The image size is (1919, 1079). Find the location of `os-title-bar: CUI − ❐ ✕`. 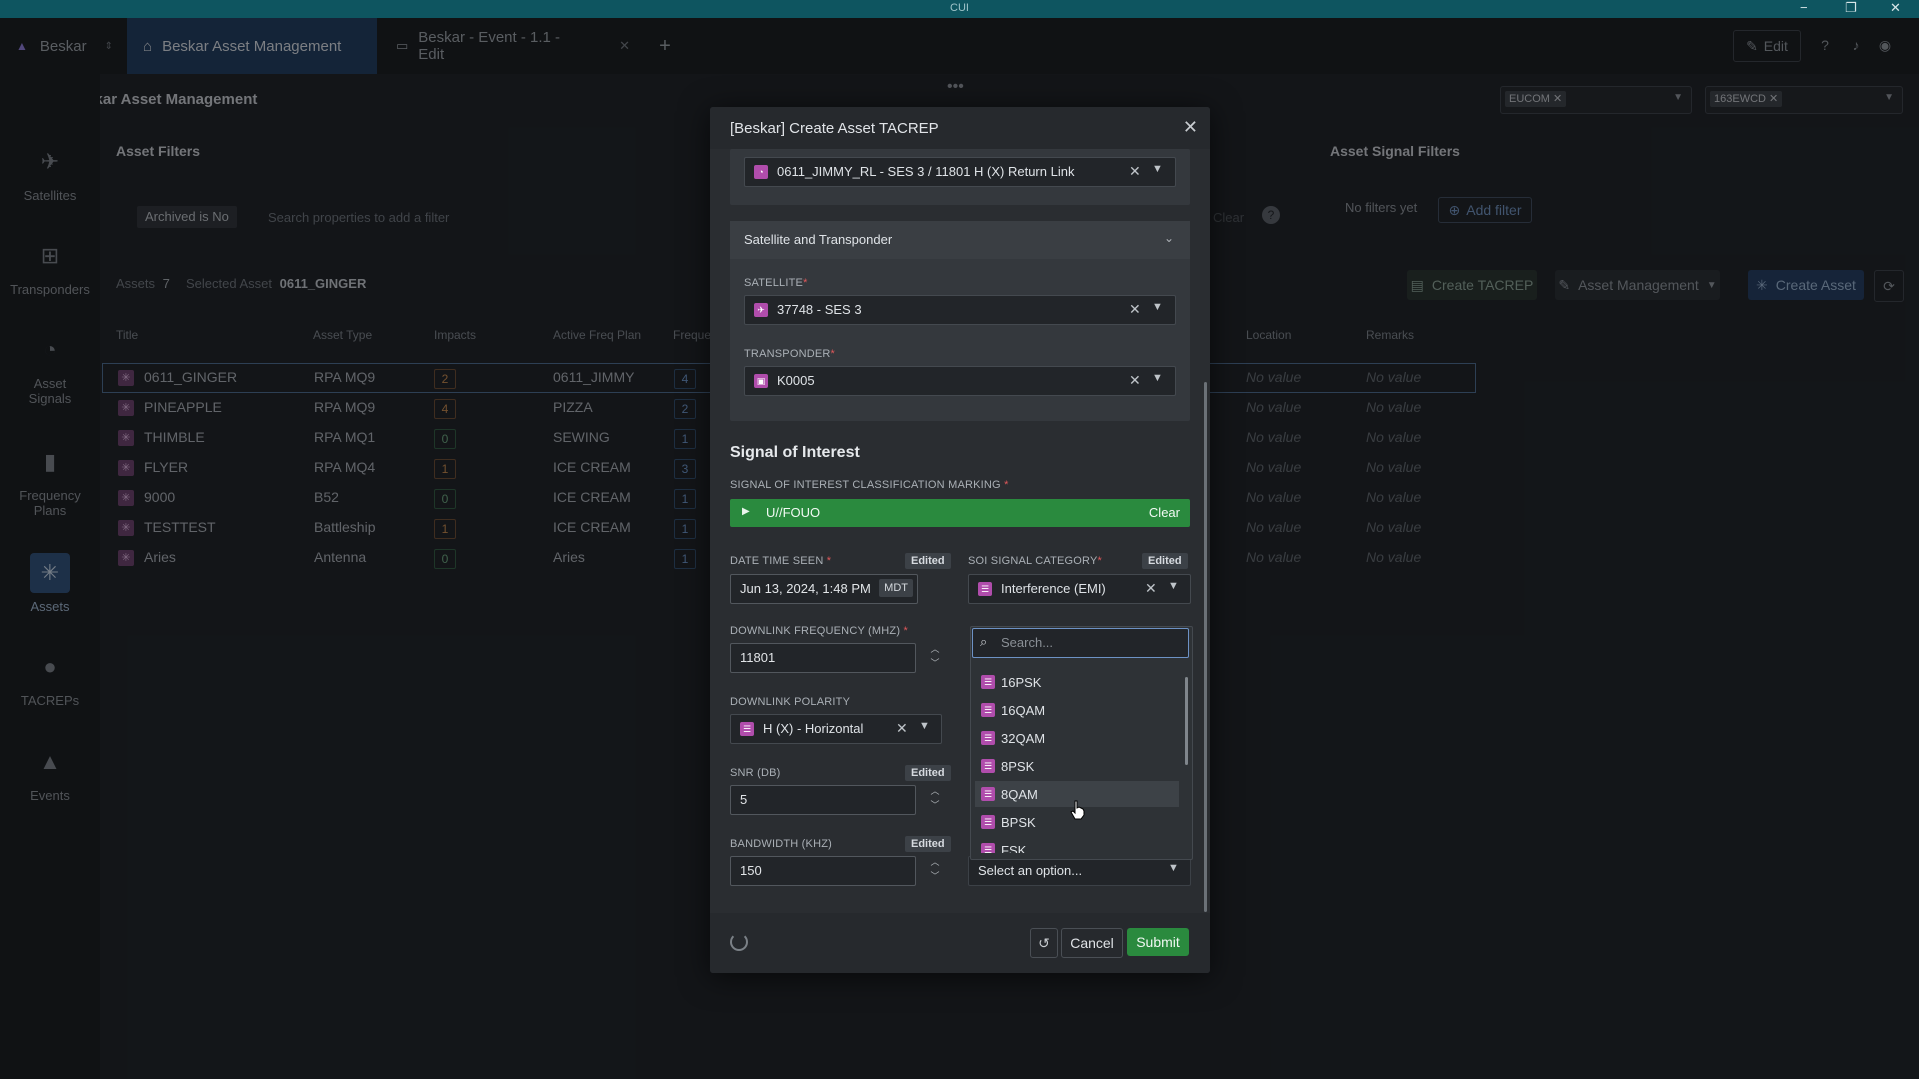

os-title-bar: CUI − ❐ ✕ is located at coordinates (959, 9).